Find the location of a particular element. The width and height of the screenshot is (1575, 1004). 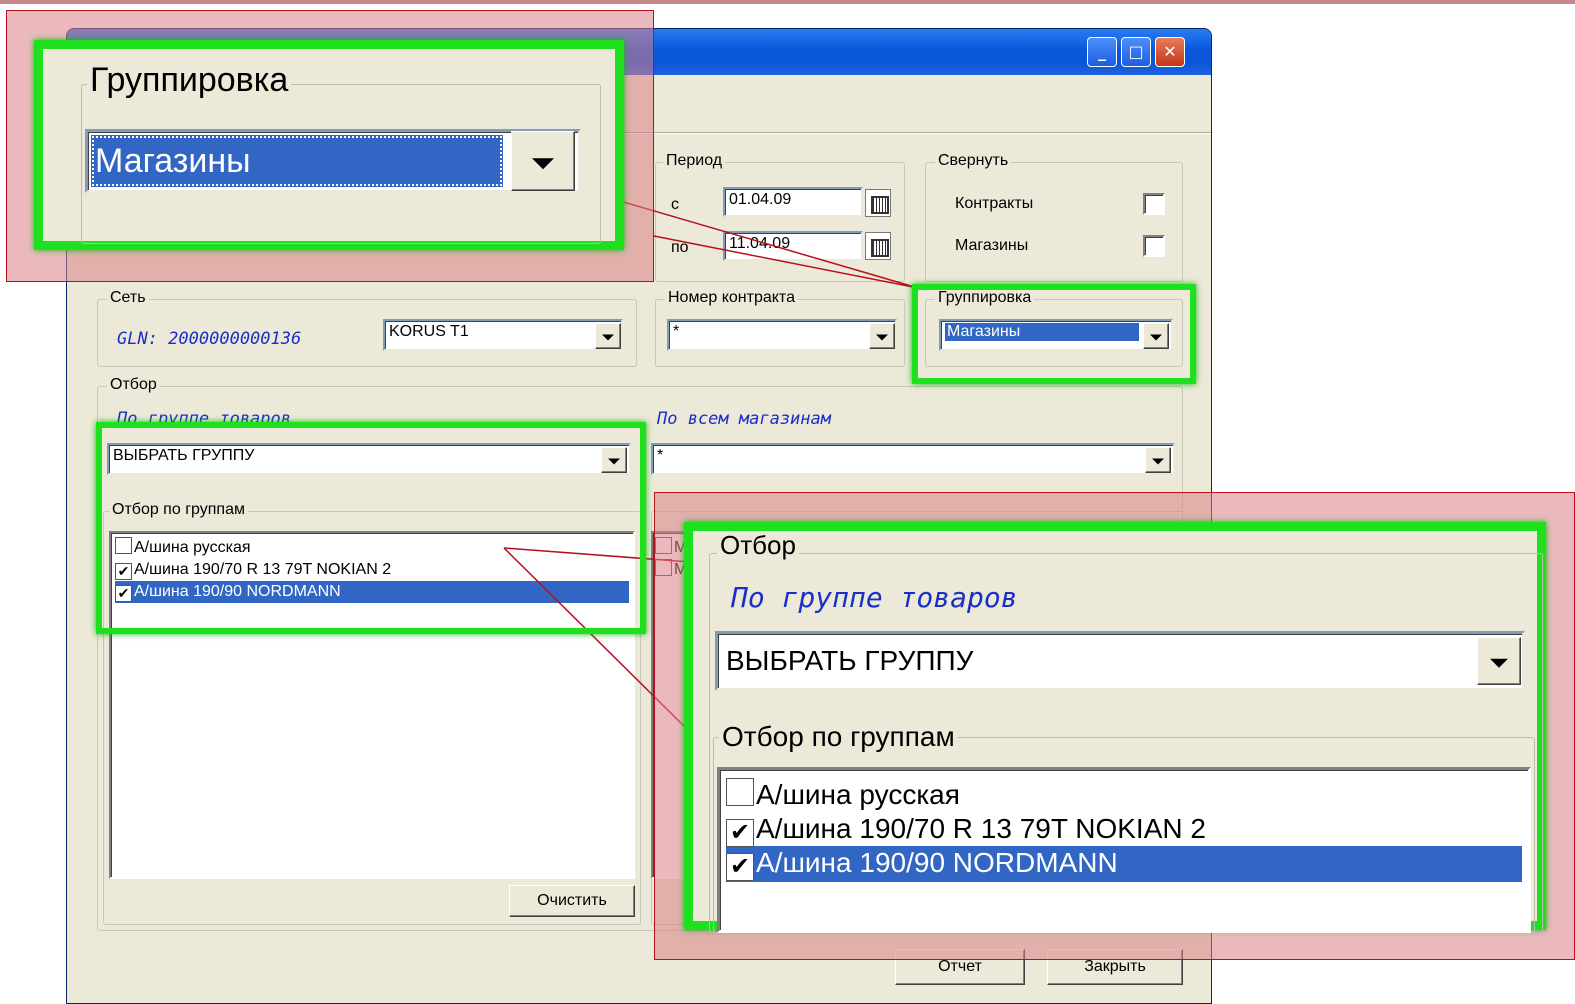

grouping-zoom-legend: Группировка is located at coordinates (189, 80).